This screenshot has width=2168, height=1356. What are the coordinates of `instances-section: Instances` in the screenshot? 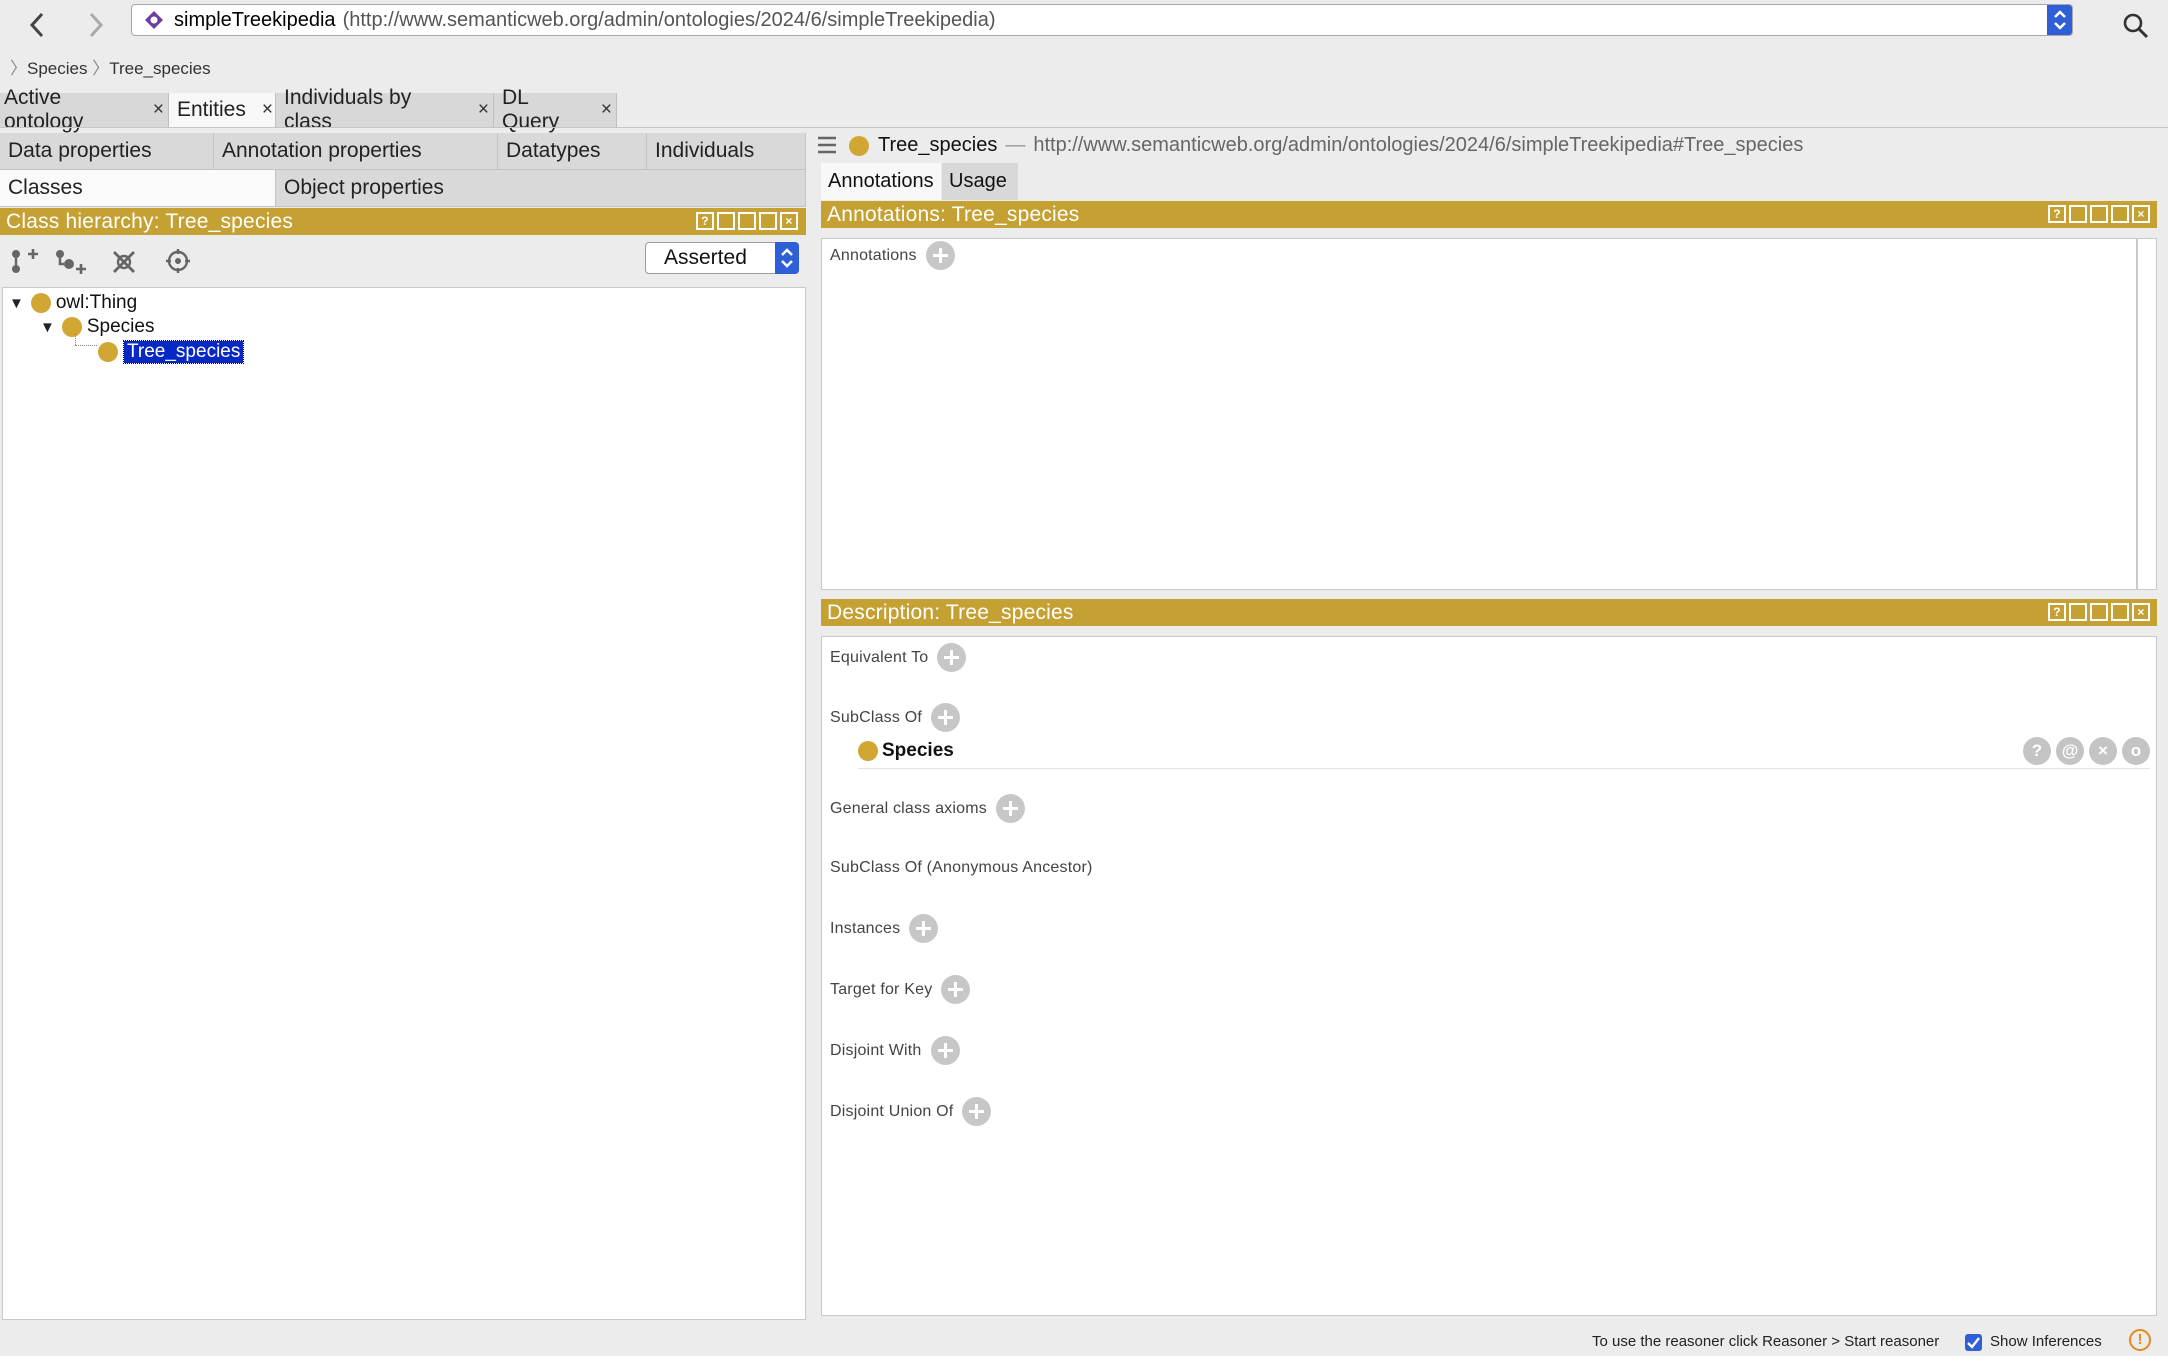 It's located at (884, 928).